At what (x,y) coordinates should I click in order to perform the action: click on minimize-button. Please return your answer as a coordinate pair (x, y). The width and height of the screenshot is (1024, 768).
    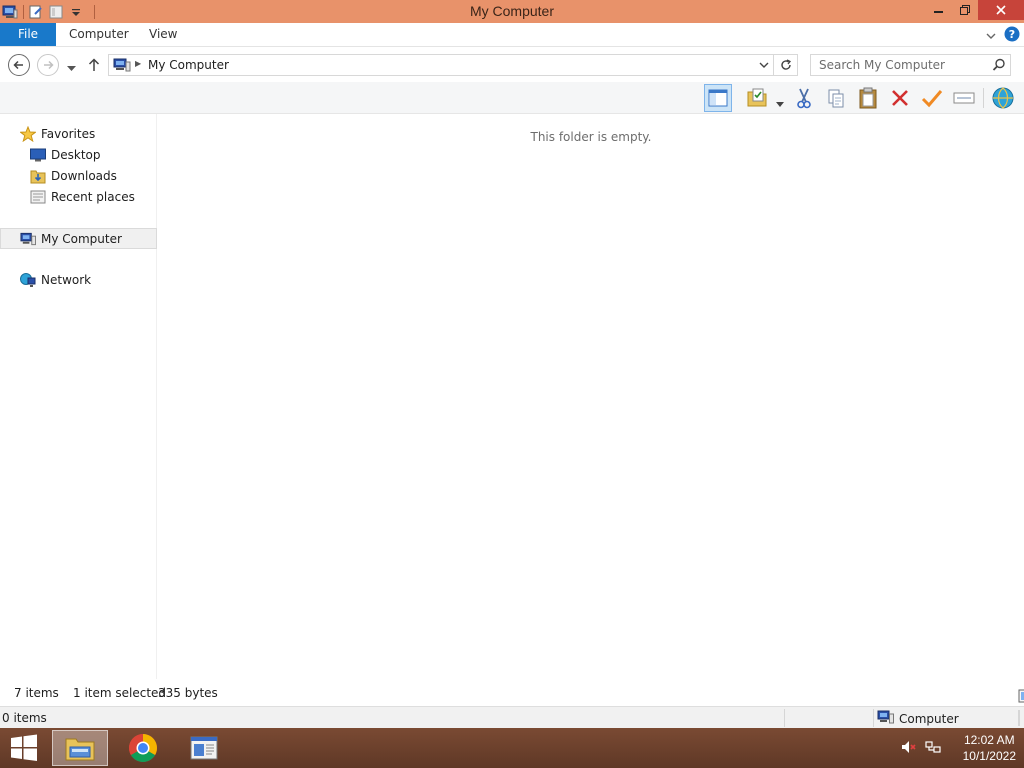
    Looking at the image, I should click on (939, 10).